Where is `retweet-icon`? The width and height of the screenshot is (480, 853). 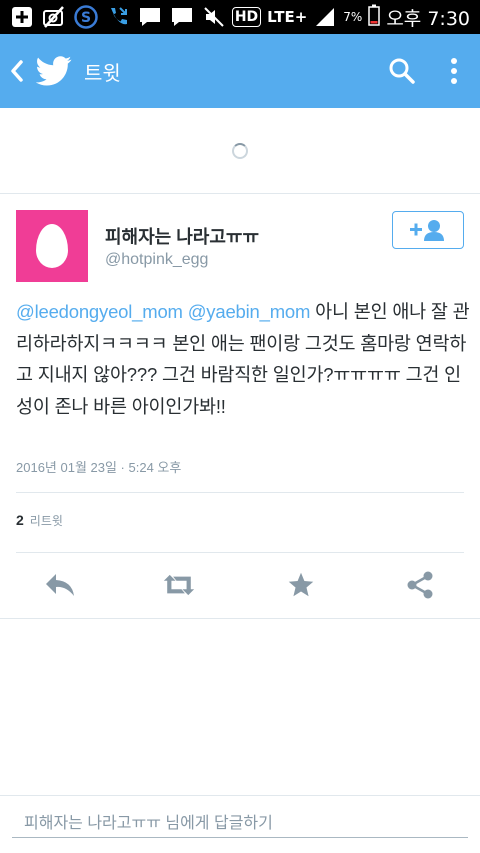 retweet-icon is located at coordinates (179, 585).